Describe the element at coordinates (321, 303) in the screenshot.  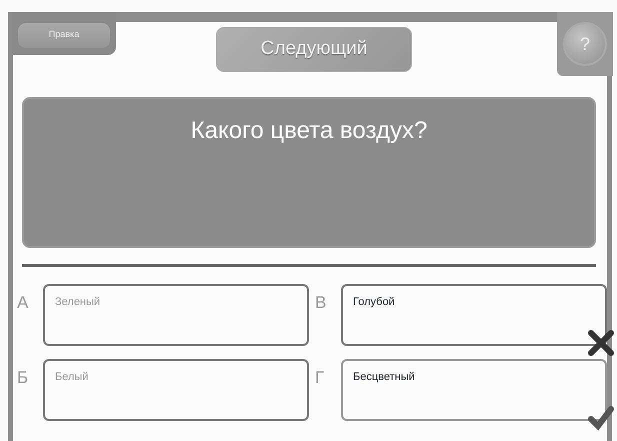
I see `answer-letter: В` at that location.